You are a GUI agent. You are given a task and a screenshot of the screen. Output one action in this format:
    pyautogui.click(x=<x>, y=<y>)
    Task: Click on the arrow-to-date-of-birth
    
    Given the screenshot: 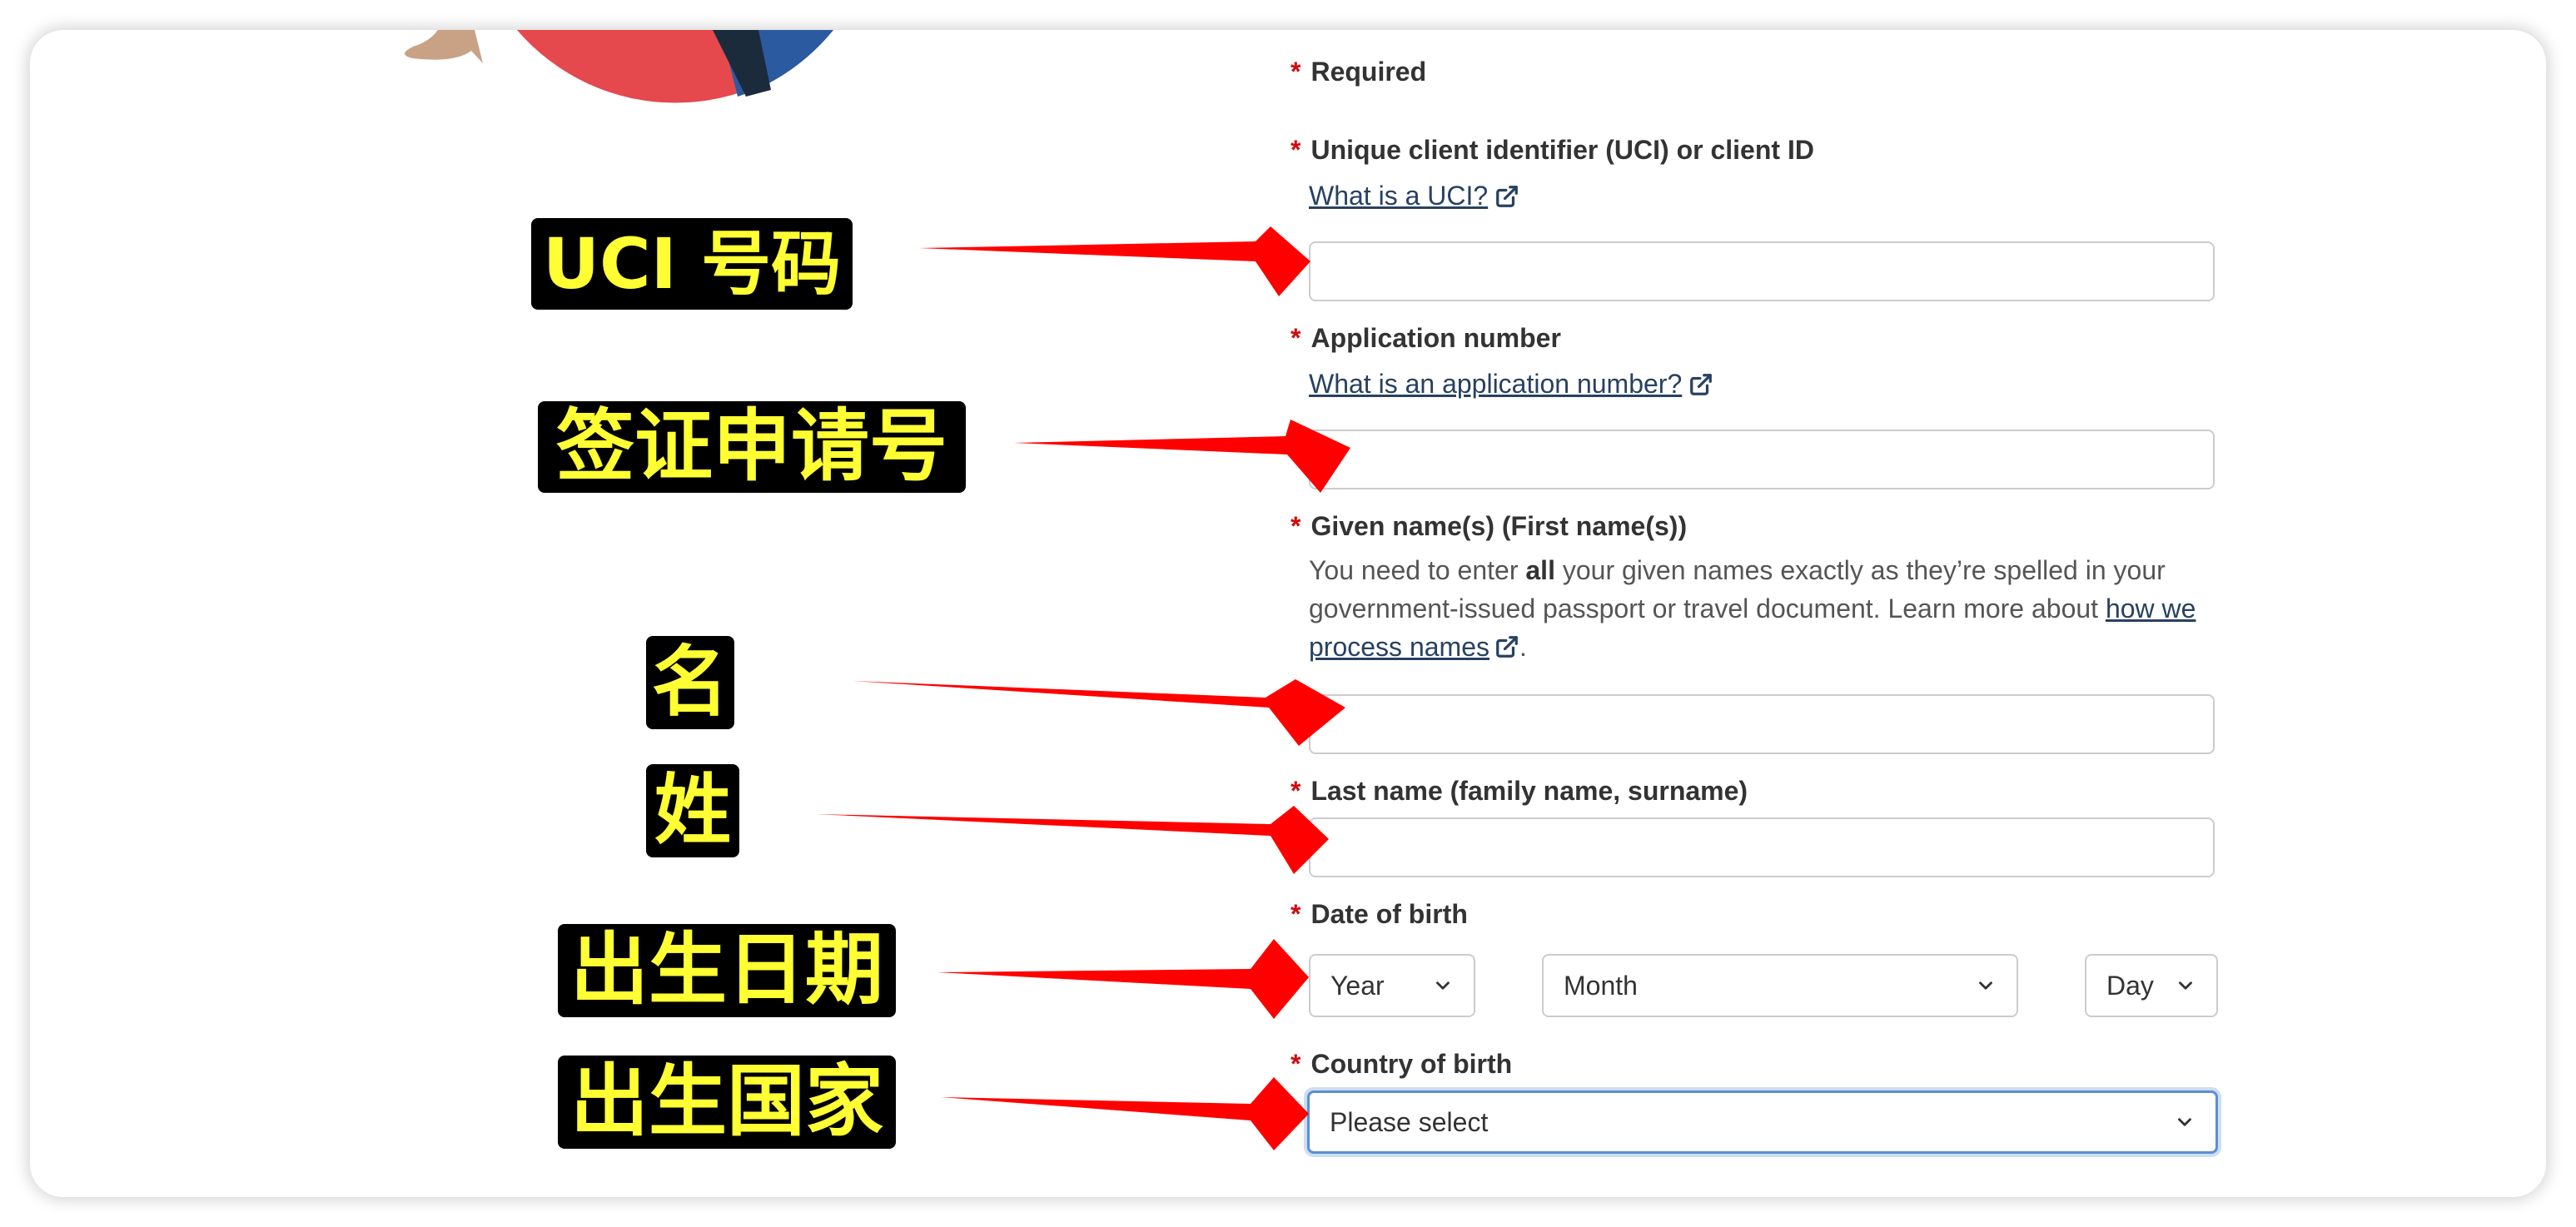 What is the action you would take?
    pyautogui.click(x=1123, y=979)
    